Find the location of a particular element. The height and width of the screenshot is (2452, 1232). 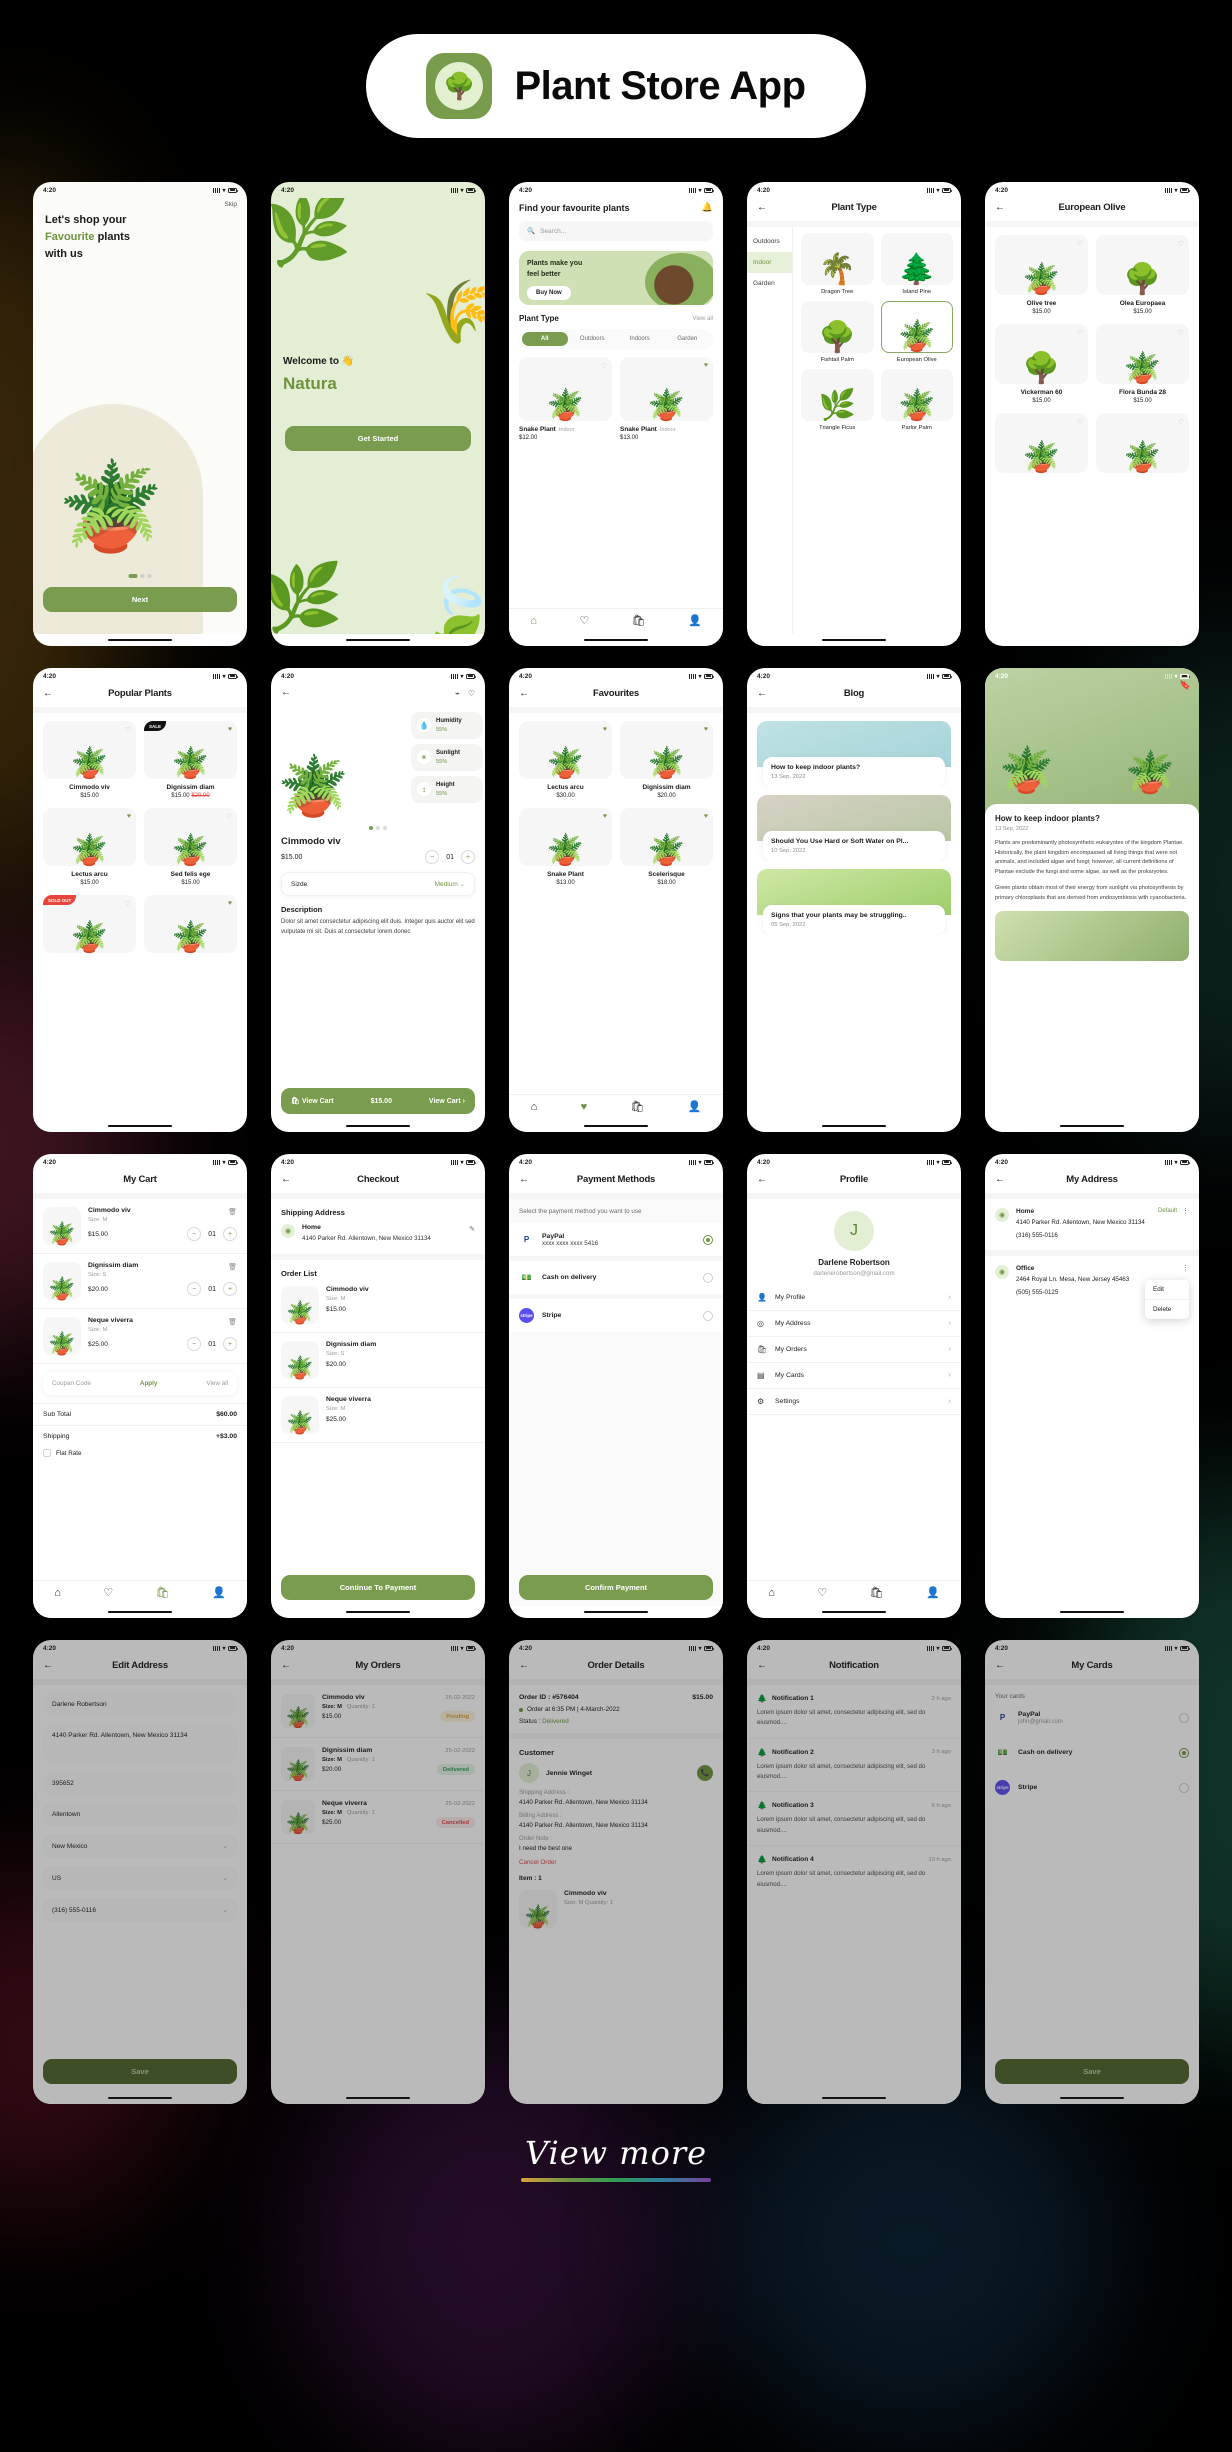

product-card: 🪴 ♥ Snake Plant $13.00 is located at coordinates (565, 847).